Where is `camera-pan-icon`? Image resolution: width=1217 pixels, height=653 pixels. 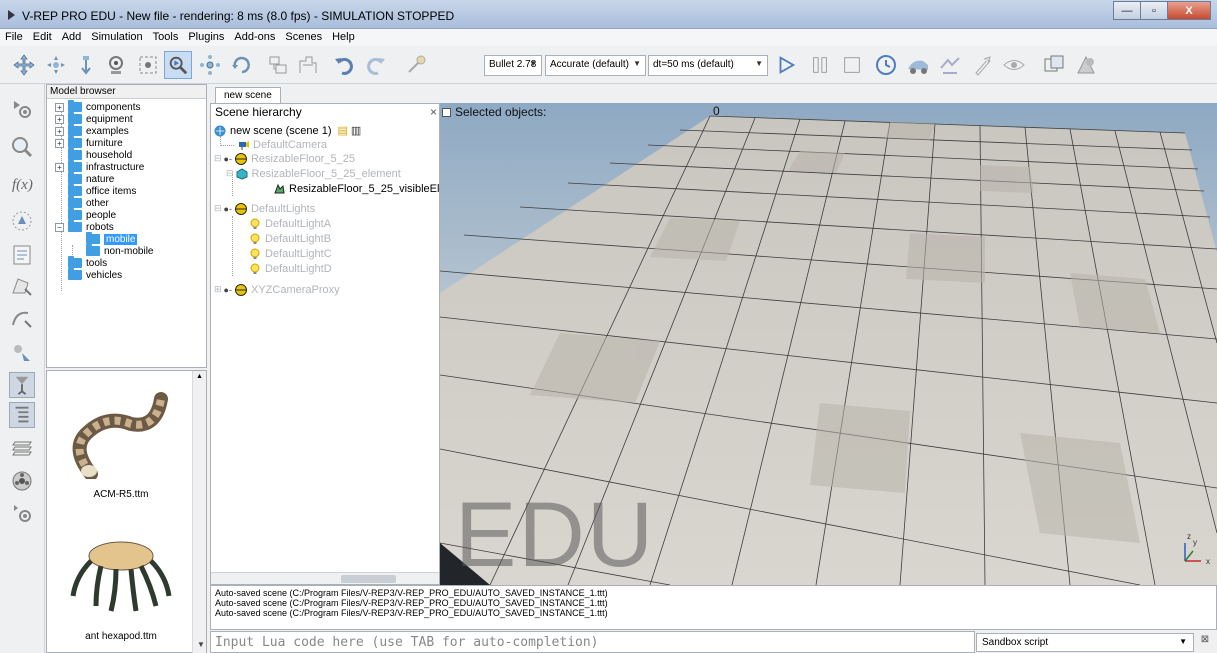 camera-pan-icon is located at coordinates (24, 65).